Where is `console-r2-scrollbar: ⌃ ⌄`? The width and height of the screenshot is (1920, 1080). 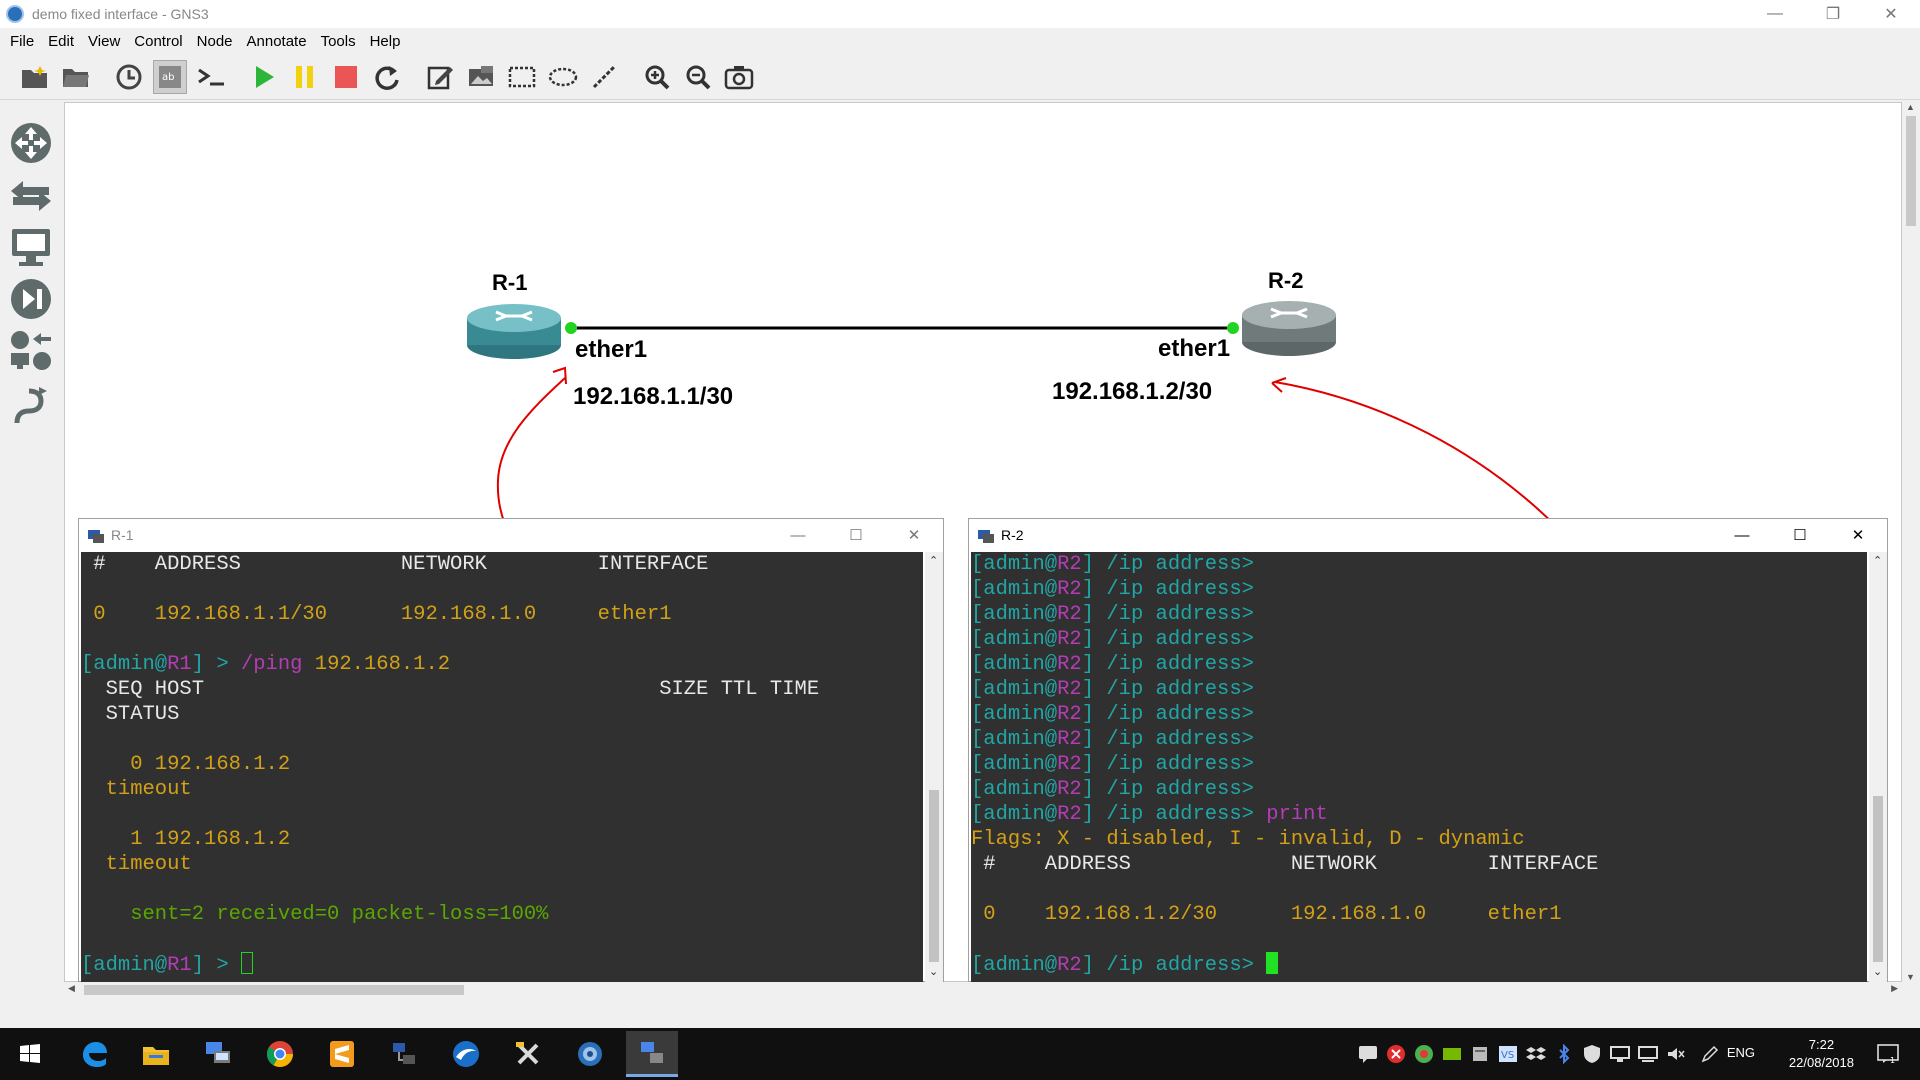 console-r2-scrollbar: ⌃ ⌄ is located at coordinates (1878, 767).